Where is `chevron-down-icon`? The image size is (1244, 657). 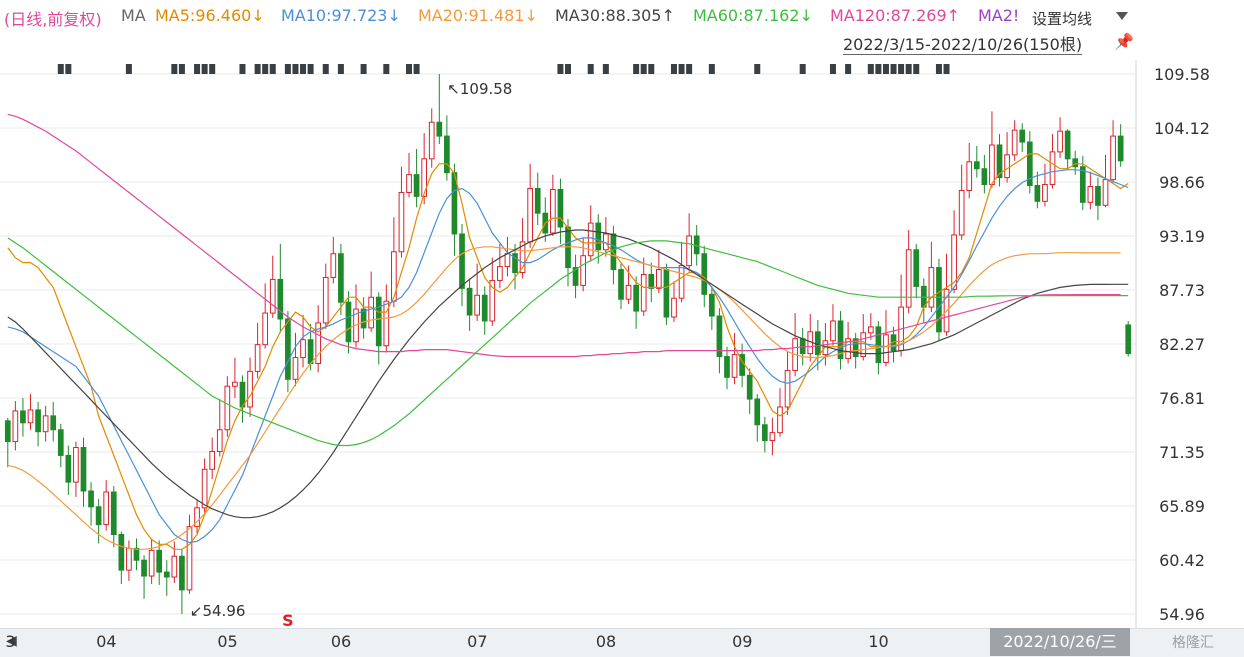
chevron-down-icon is located at coordinates (1122, 16).